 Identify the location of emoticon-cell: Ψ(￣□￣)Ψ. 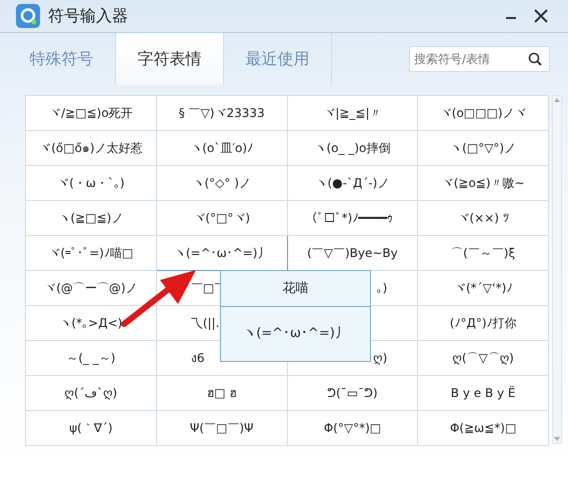
(222, 428).